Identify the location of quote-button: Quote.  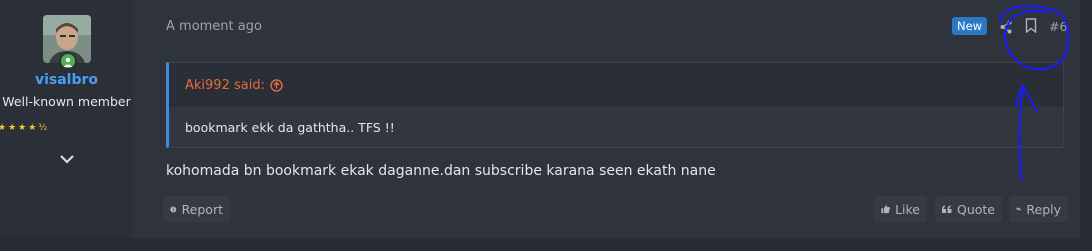
(968, 209).